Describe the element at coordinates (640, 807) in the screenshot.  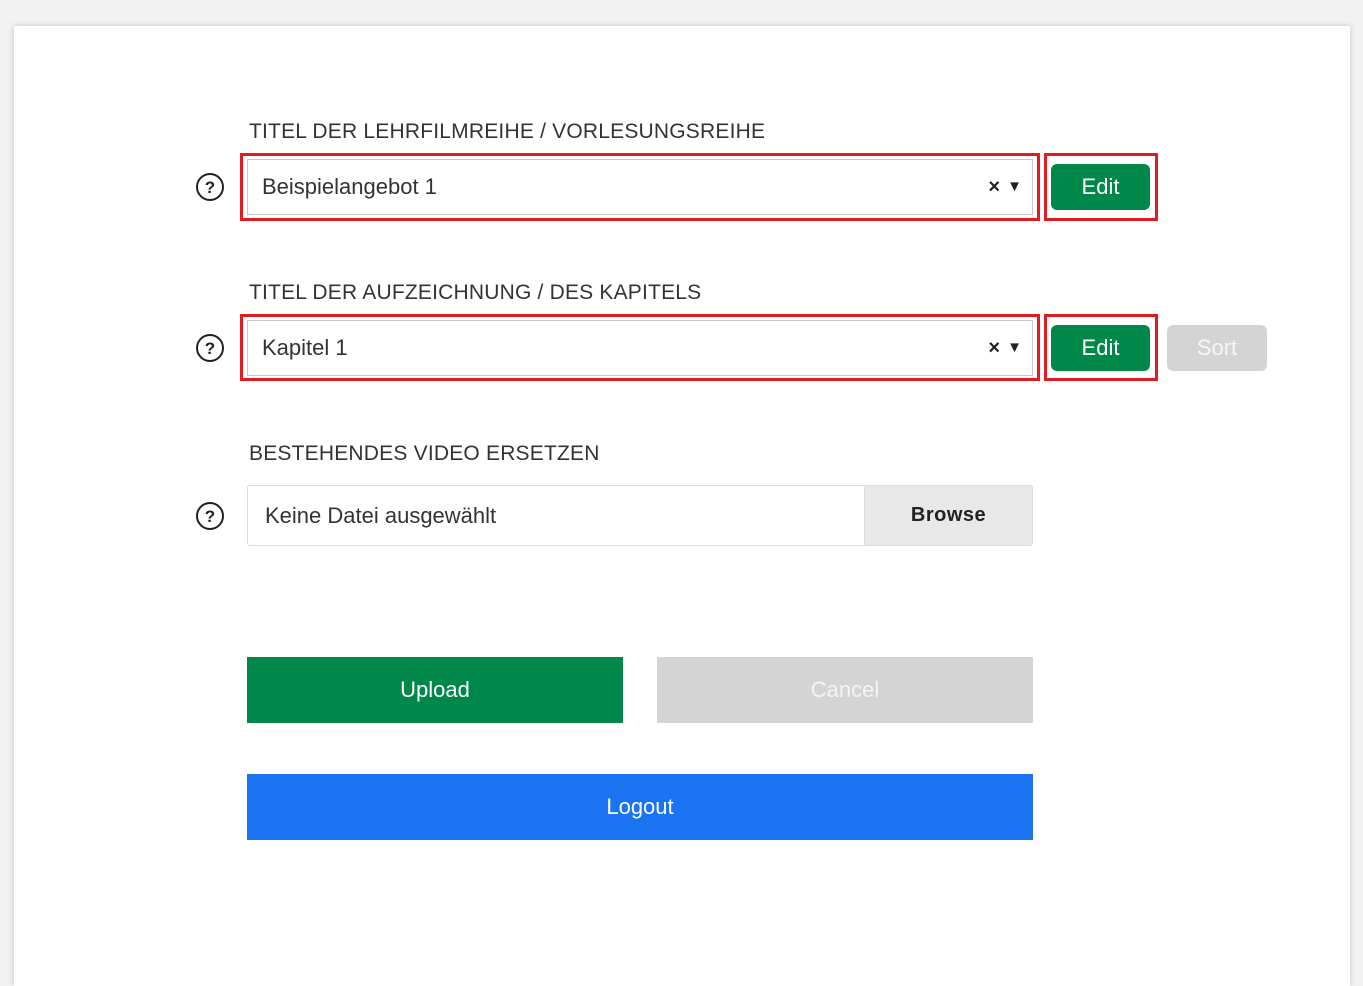
I see `logout-button: Logout` at that location.